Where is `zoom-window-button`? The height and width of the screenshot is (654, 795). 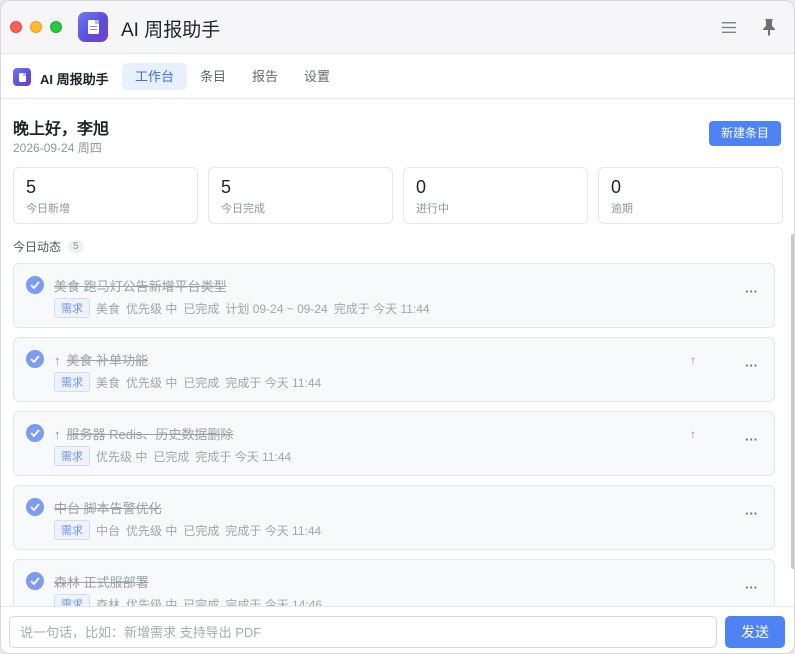 zoom-window-button is located at coordinates (56, 27).